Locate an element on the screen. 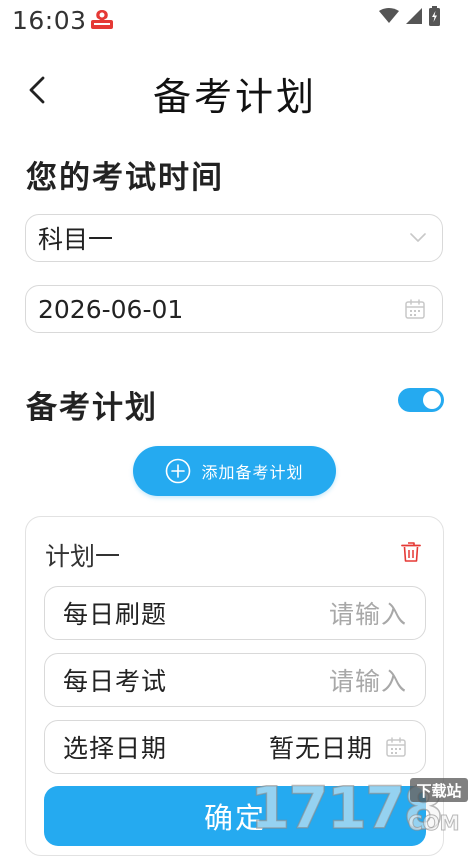  plan-section-title: 备考计划 is located at coordinates (92, 408).